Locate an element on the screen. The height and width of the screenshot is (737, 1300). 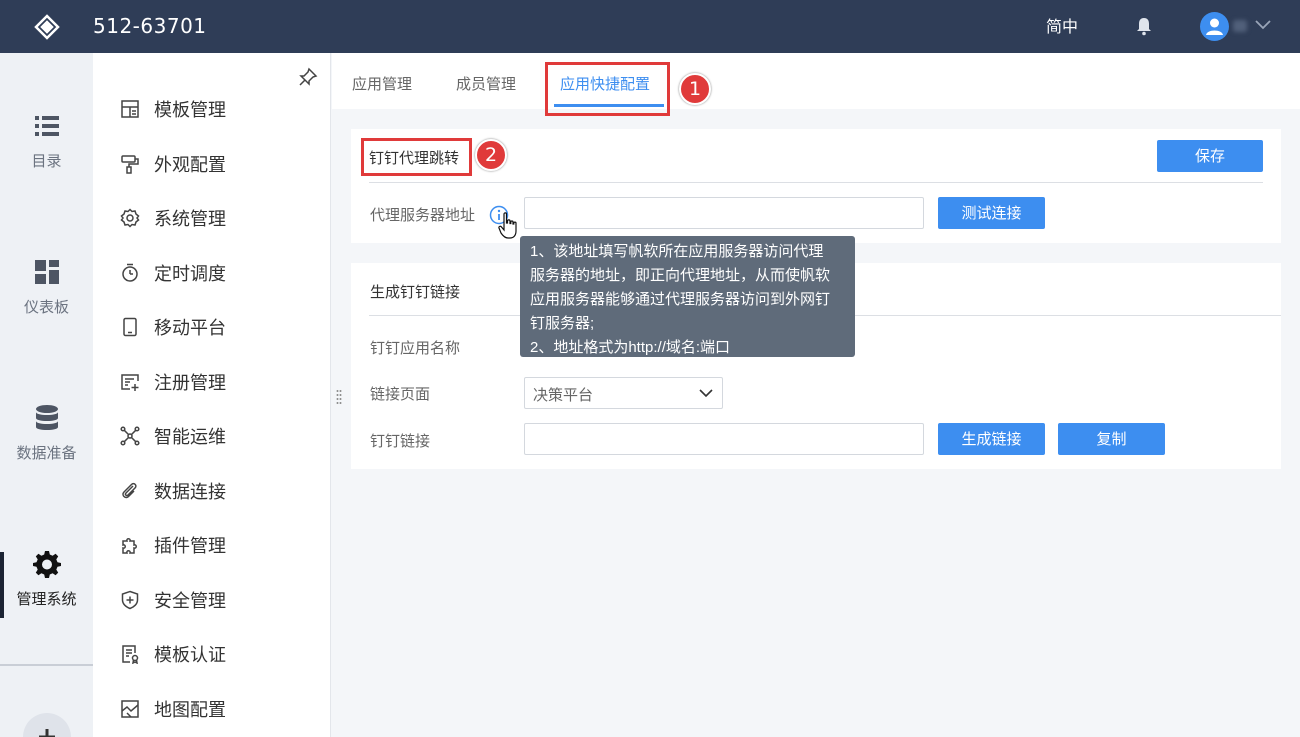
step-badge-2: 2 is located at coordinates (491, 155).